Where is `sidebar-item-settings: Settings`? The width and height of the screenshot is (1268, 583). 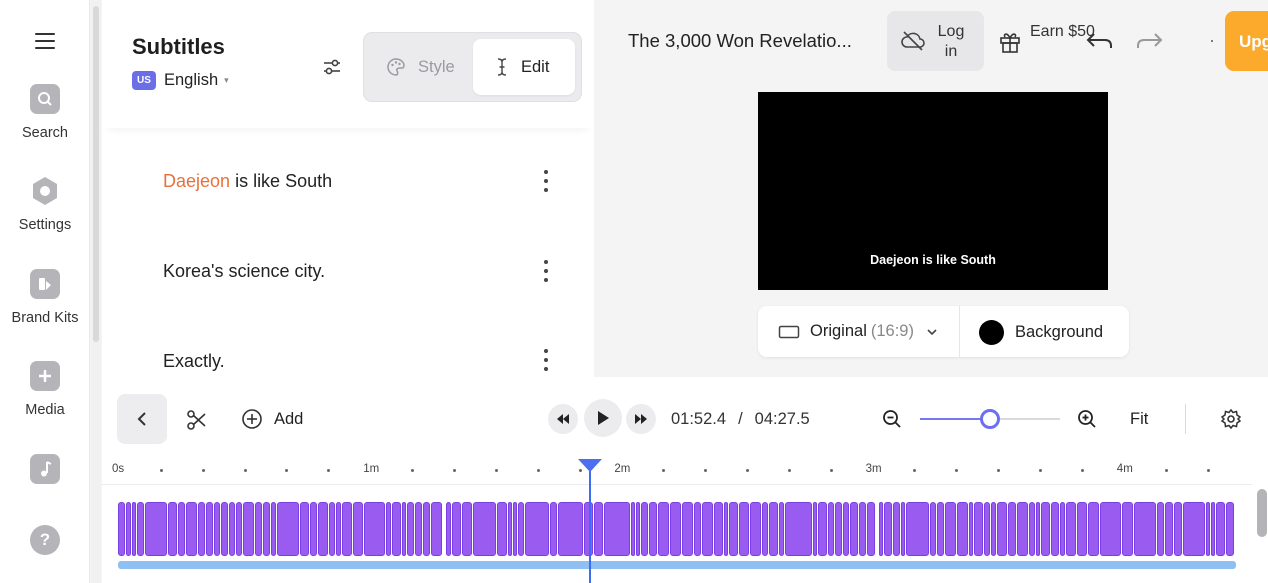 sidebar-item-settings: Settings is located at coordinates (45, 204).